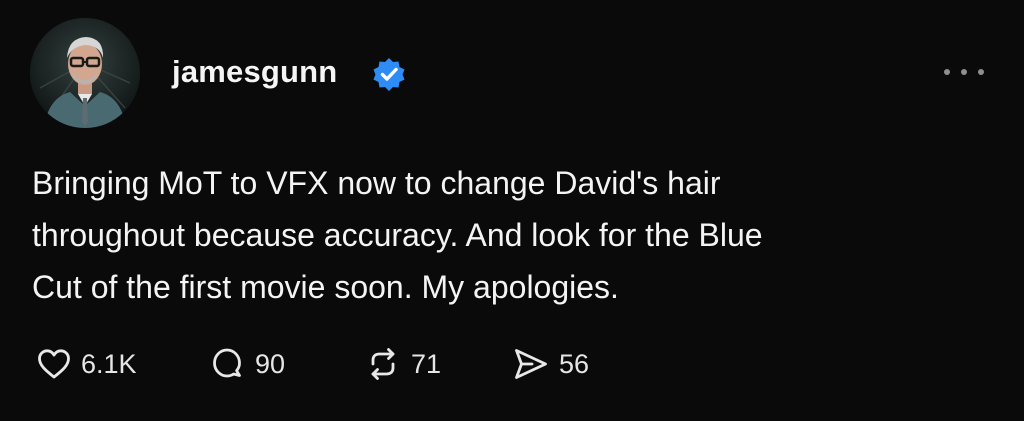 Image resolution: width=1024 pixels, height=421 pixels. Describe the element at coordinates (85, 73) in the screenshot. I see `avatar` at that location.